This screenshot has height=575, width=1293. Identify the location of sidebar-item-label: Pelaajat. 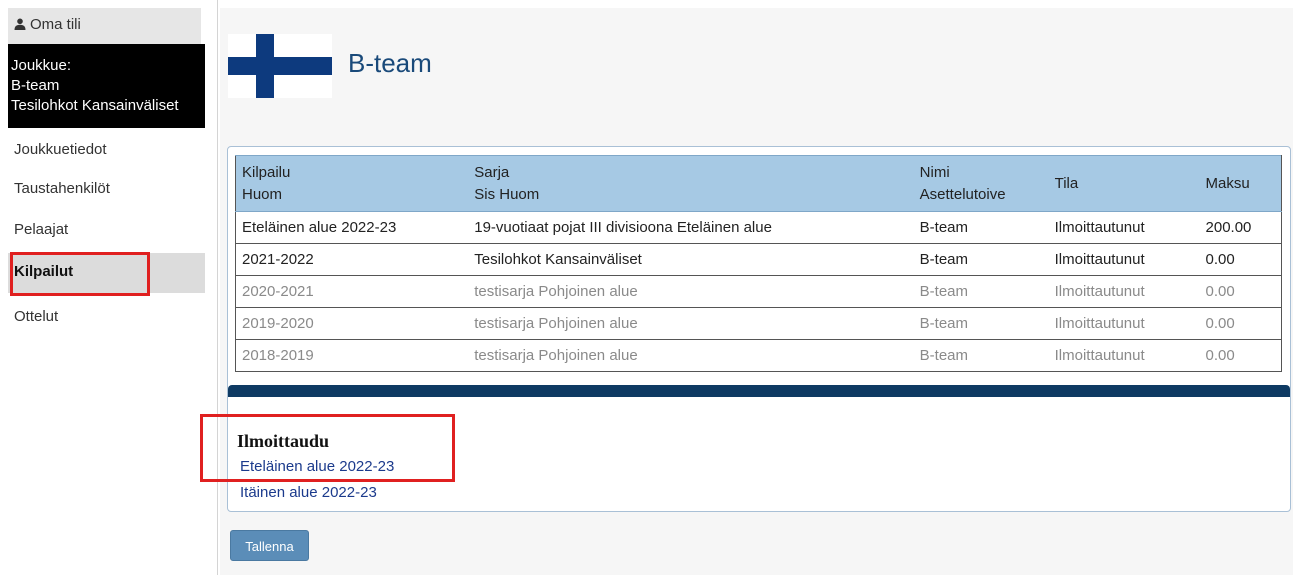
(41, 229).